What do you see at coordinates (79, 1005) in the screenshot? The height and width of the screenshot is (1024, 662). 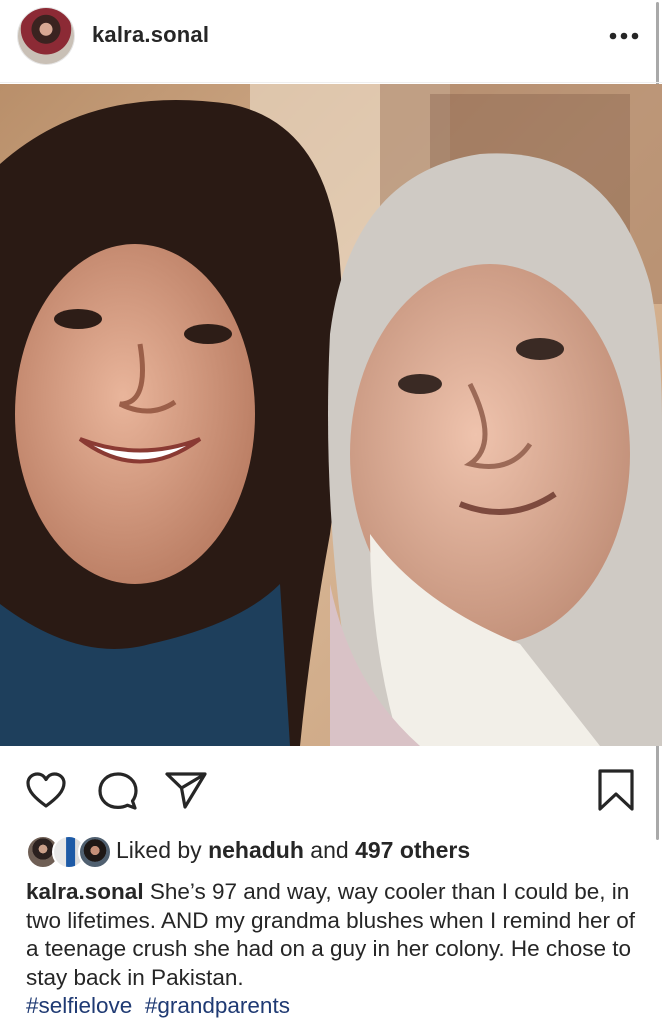 I see `hashtag-link: #selfielove` at bounding box center [79, 1005].